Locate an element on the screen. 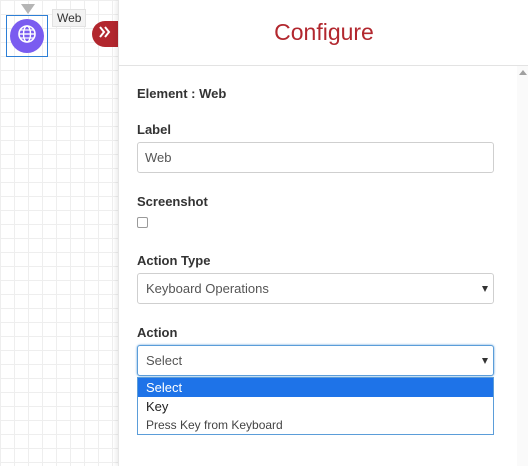 This screenshot has height=466, width=528. action-value: Select is located at coordinates (164, 360).